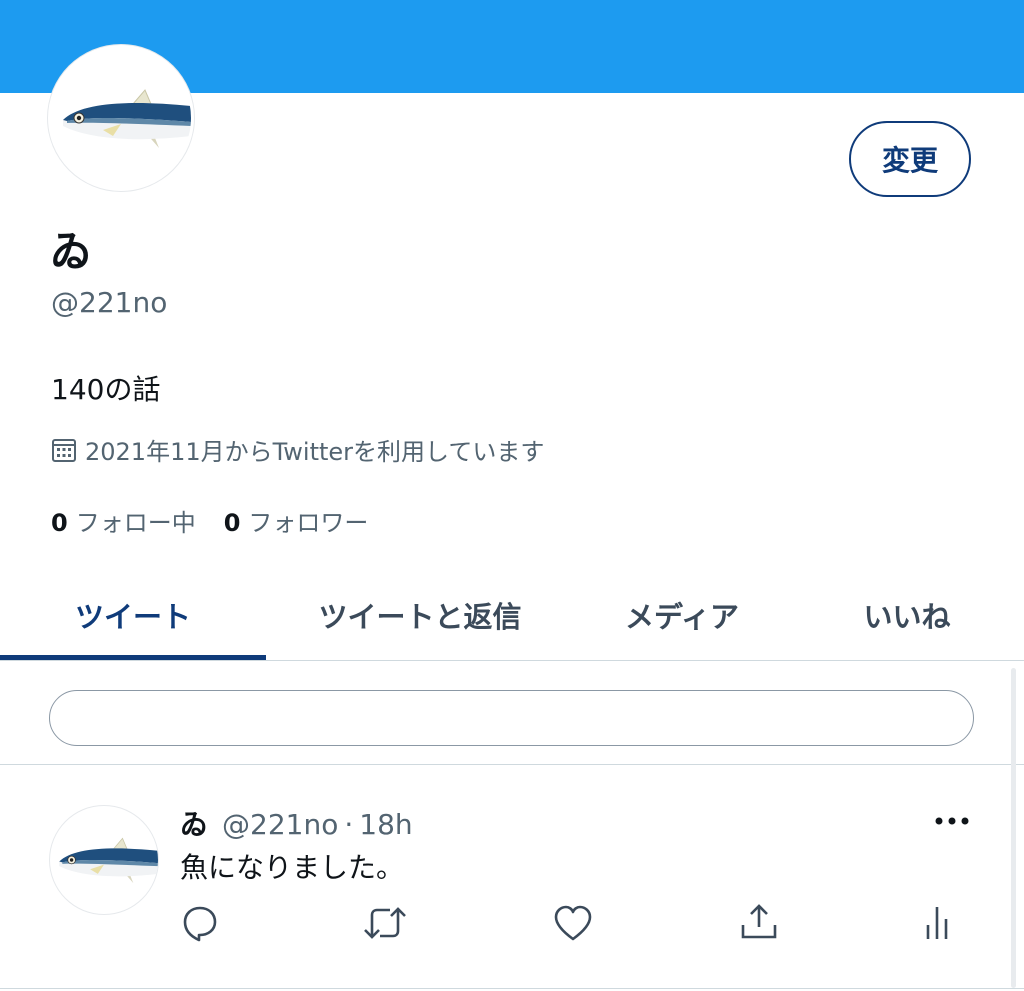 The image size is (1024, 991). What do you see at coordinates (64, 450) in the screenshot?
I see `calendar-icon` at bounding box center [64, 450].